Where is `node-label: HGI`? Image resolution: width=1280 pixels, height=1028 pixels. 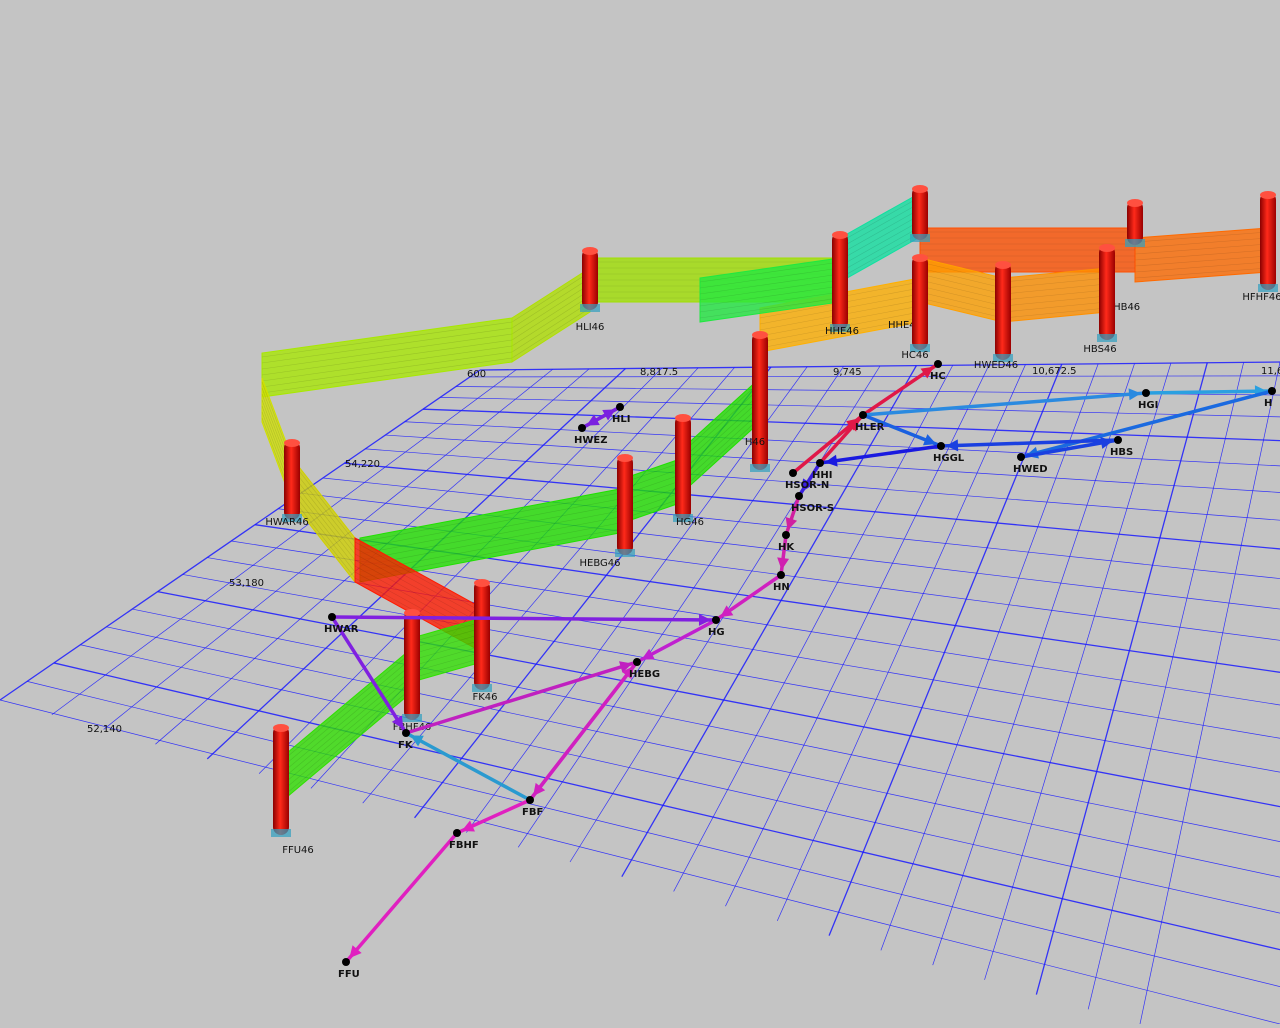 node-label: HGI is located at coordinates (1148, 405).